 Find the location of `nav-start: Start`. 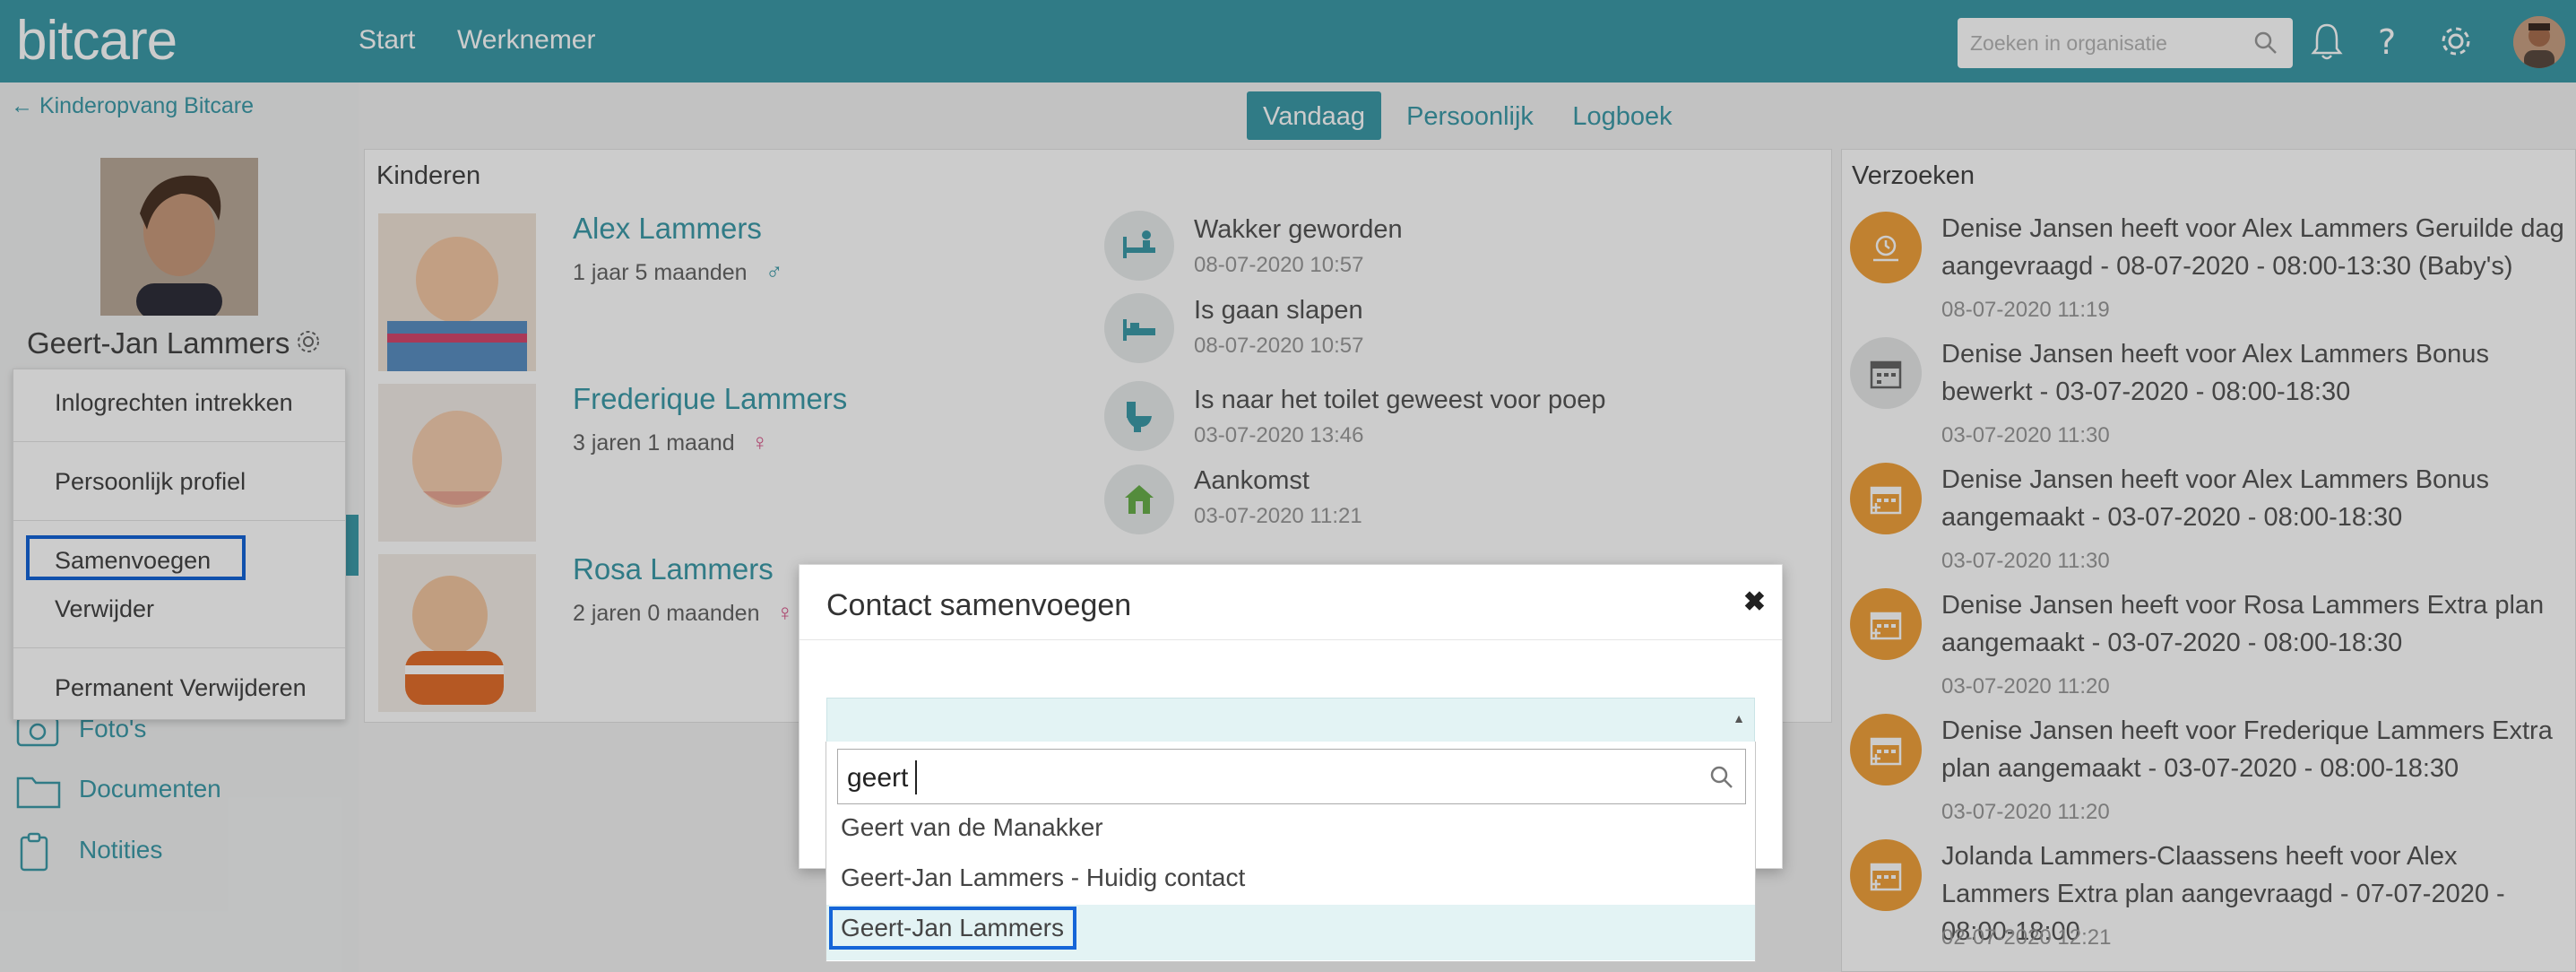

nav-start: Start is located at coordinates (387, 40).